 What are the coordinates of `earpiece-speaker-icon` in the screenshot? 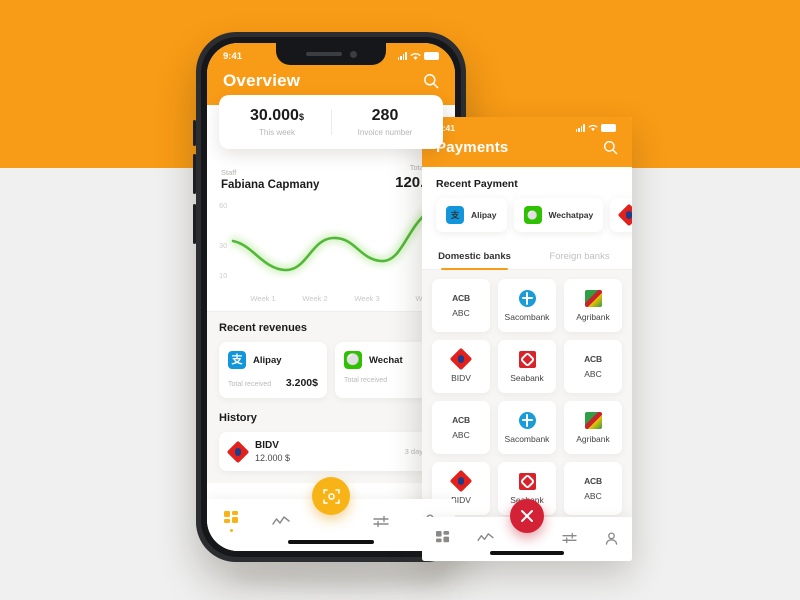 It's located at (323, 54).